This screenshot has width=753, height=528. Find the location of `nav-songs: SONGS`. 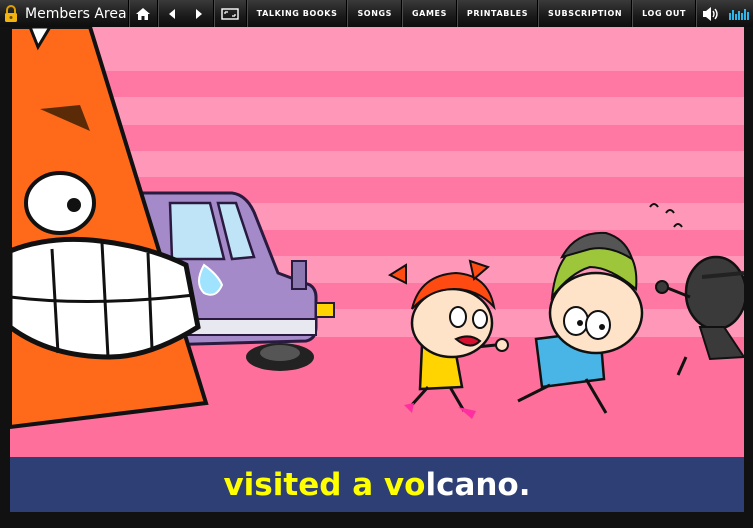

nav-songs: SONGS is located at coordinates (374, 13).